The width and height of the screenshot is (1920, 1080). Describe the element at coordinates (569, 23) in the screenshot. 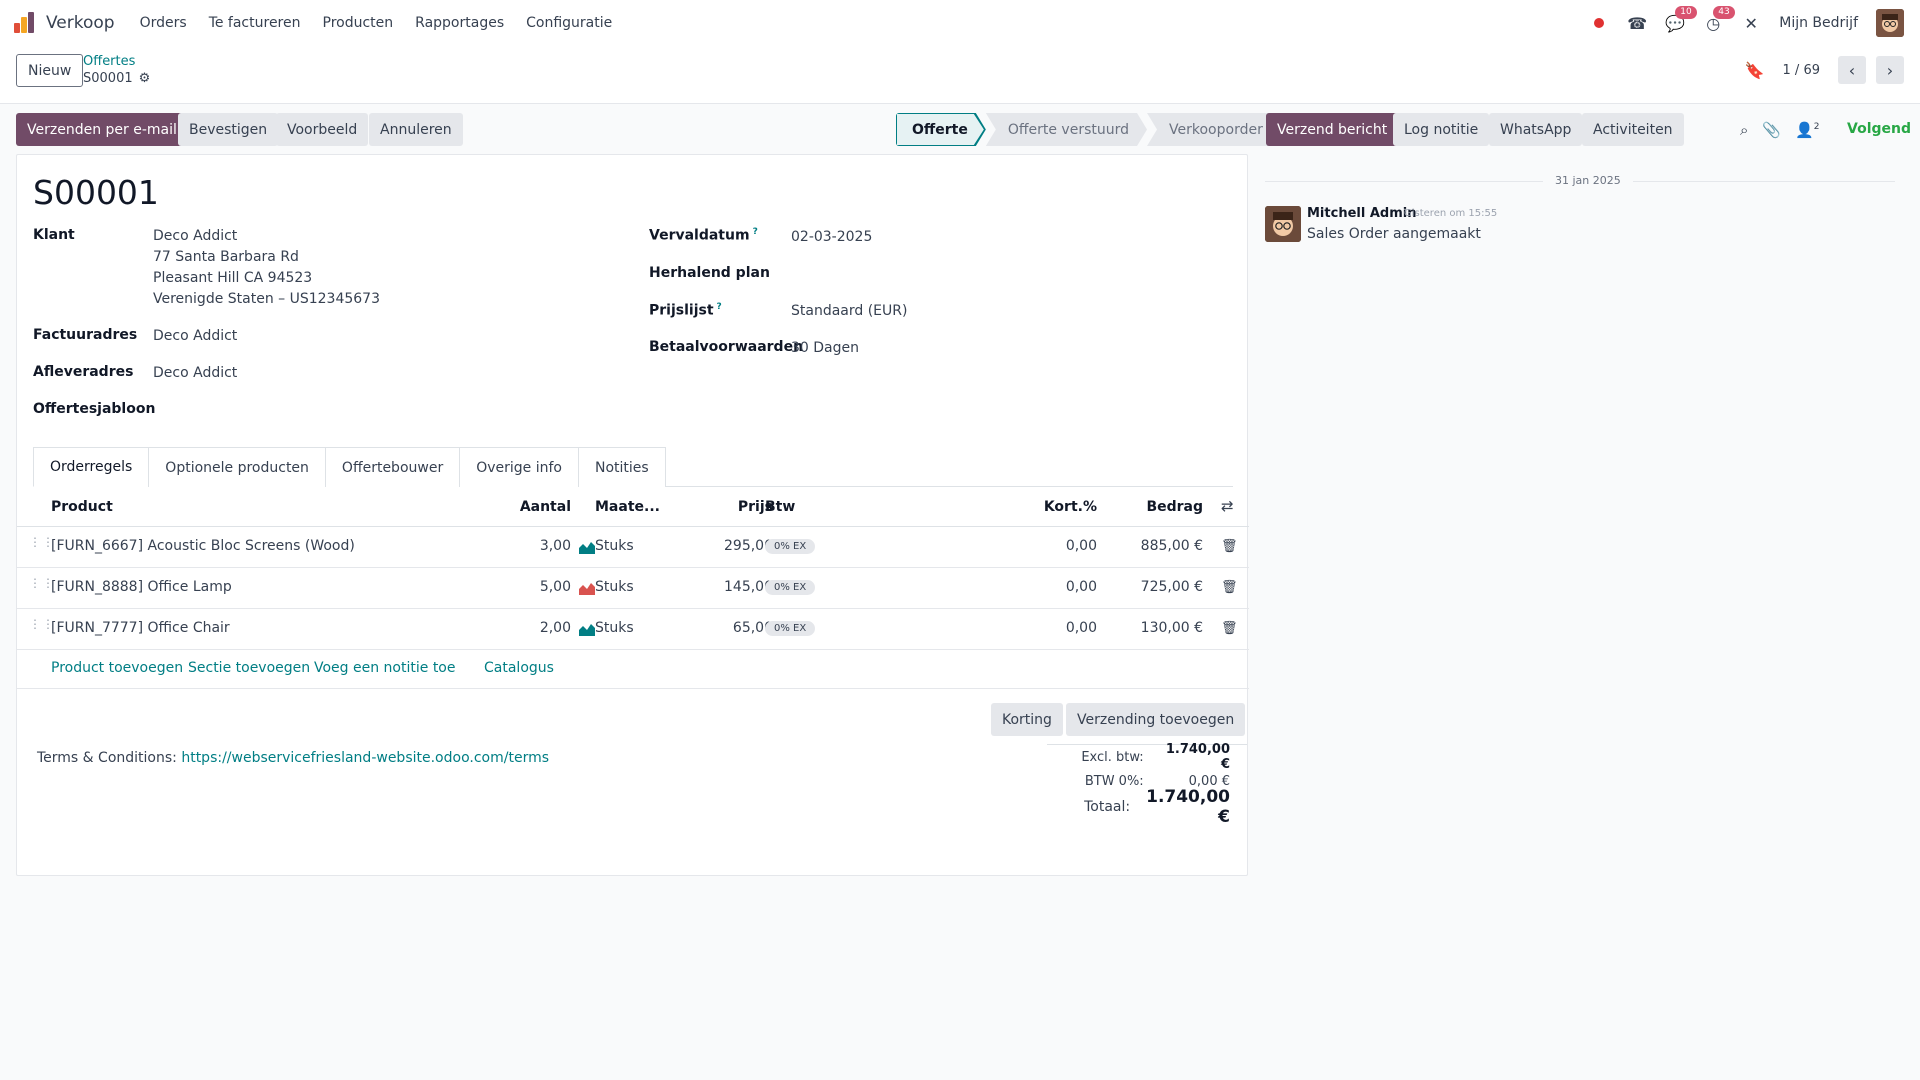

I see `menu-configuration: Configuratie` at that location.